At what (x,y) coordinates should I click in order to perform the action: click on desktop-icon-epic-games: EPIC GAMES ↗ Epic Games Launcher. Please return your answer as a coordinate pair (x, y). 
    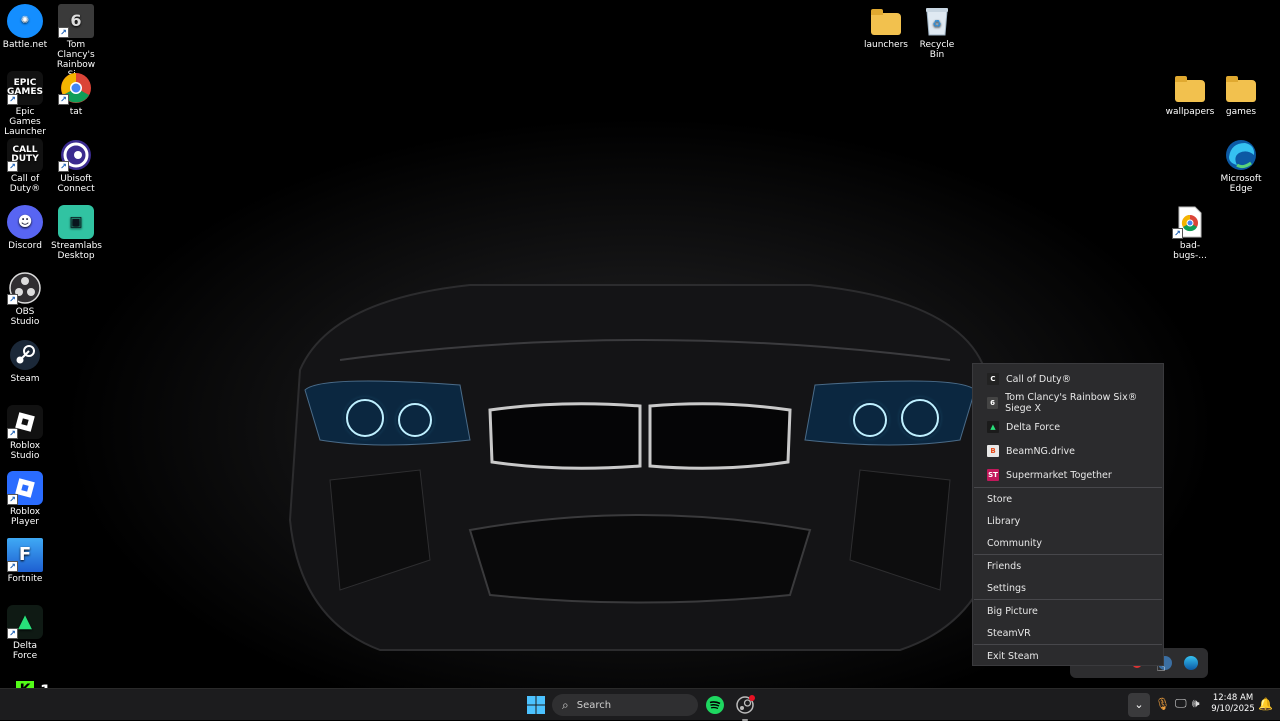
    Looking at the image, I should click on (25, 104).